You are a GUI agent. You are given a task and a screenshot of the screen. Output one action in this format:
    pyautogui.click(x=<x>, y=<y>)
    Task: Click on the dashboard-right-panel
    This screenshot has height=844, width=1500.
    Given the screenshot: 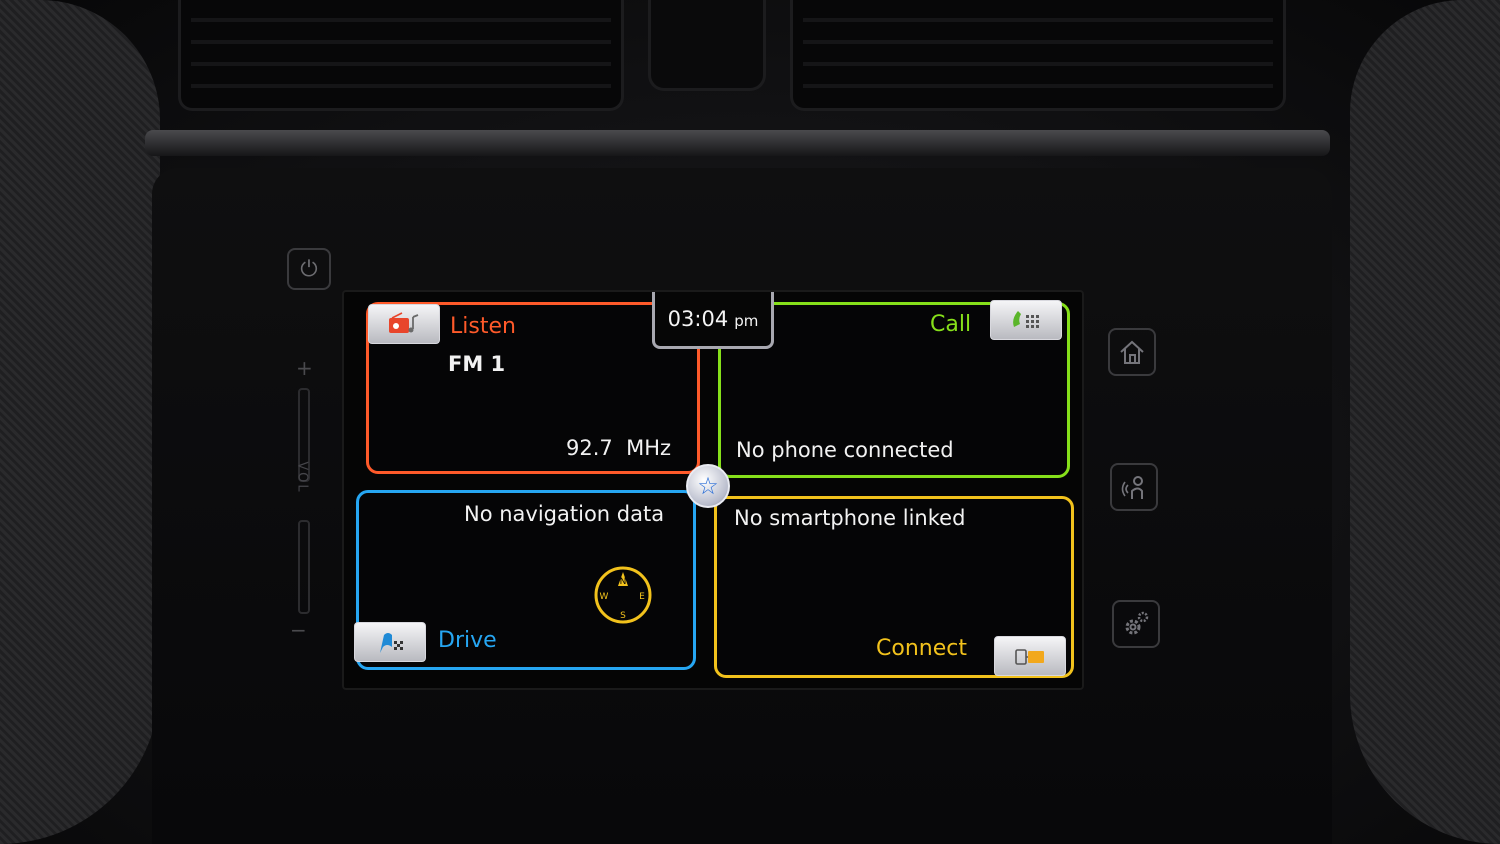 What is the action you would take?
    pyautogui.click(x=1425, y=422)
    